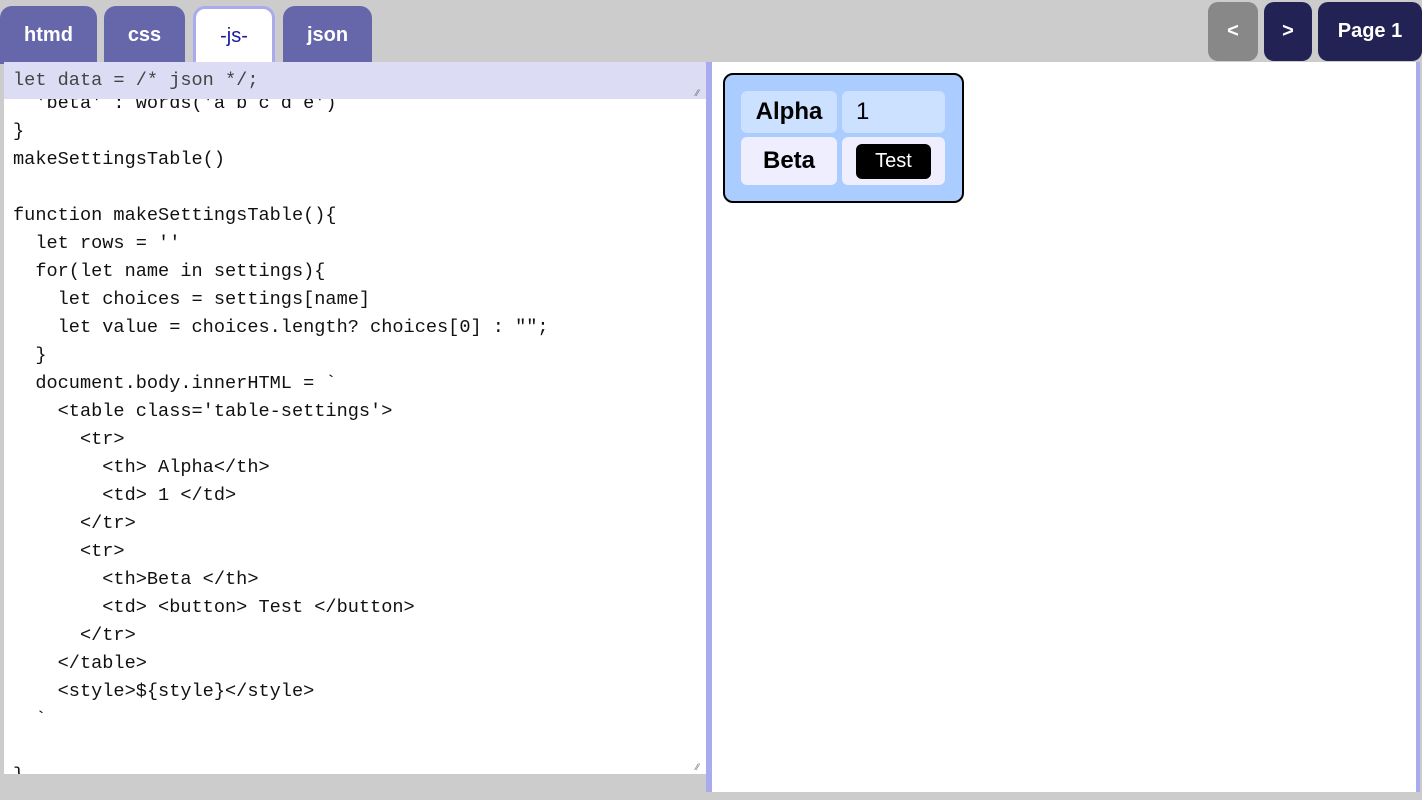 This screenshot has height=800, width=1422. What do you see at coordinates (327, 35) in the screenshot?
I see `tab-json: json` at bounding box center [327, 35].